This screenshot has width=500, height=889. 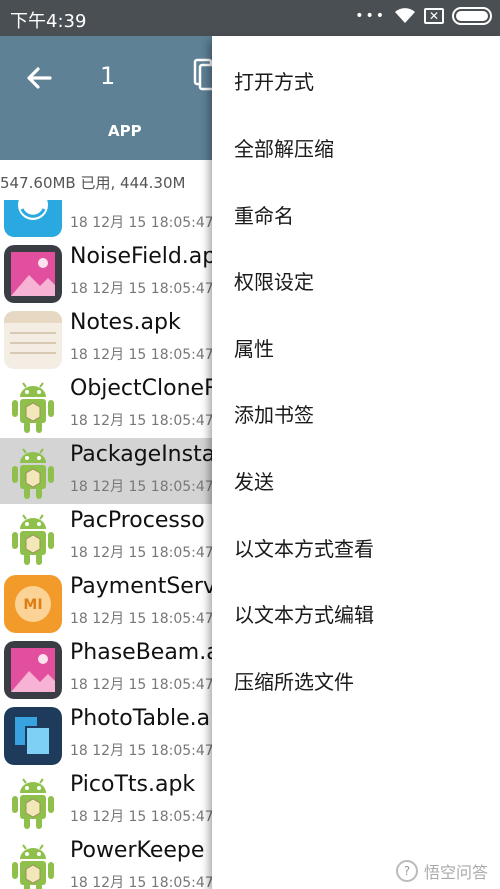 I want to click on file-name: PicoTts.apk, so click(x=133, y=784).